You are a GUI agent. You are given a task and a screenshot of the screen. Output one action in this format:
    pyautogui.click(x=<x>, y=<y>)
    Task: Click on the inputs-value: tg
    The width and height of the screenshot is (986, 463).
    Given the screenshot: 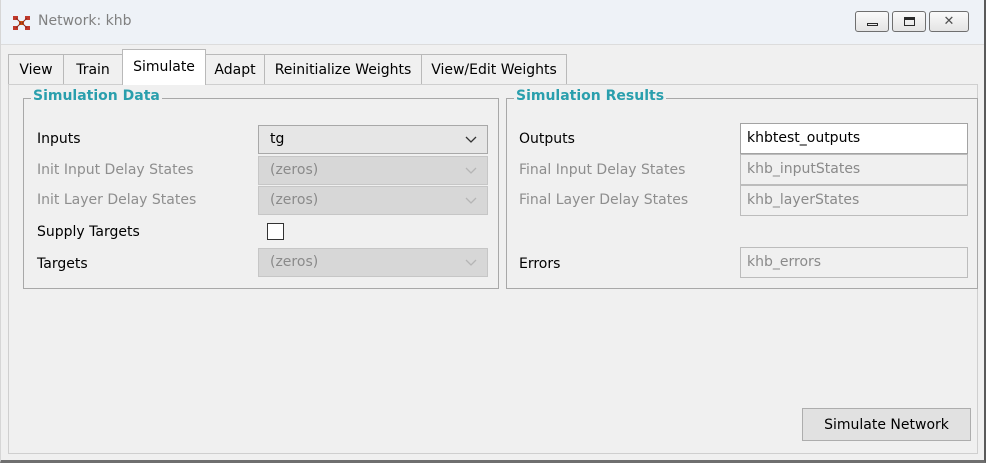 What is the action you would take?
    pyautogui.click(x=277, y=139)
    